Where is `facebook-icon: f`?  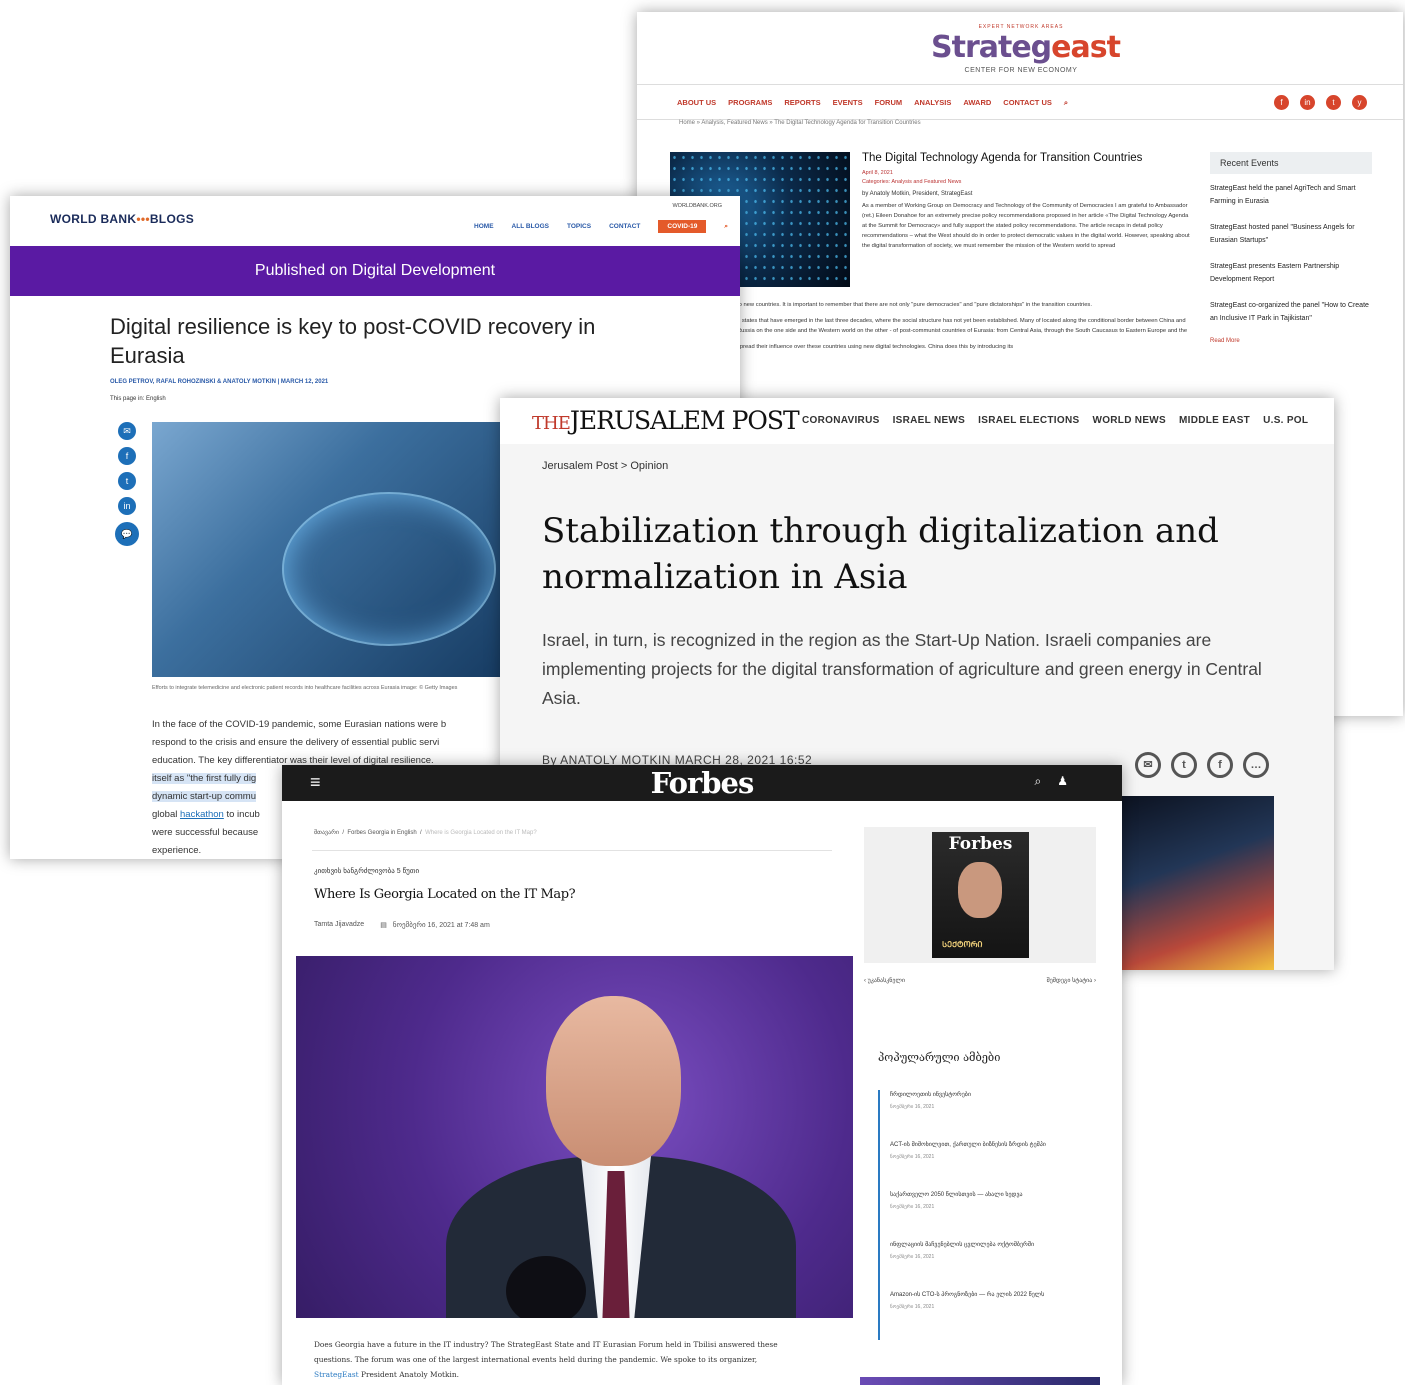
facebook-icon: f is located at coordinates (1281, 102).